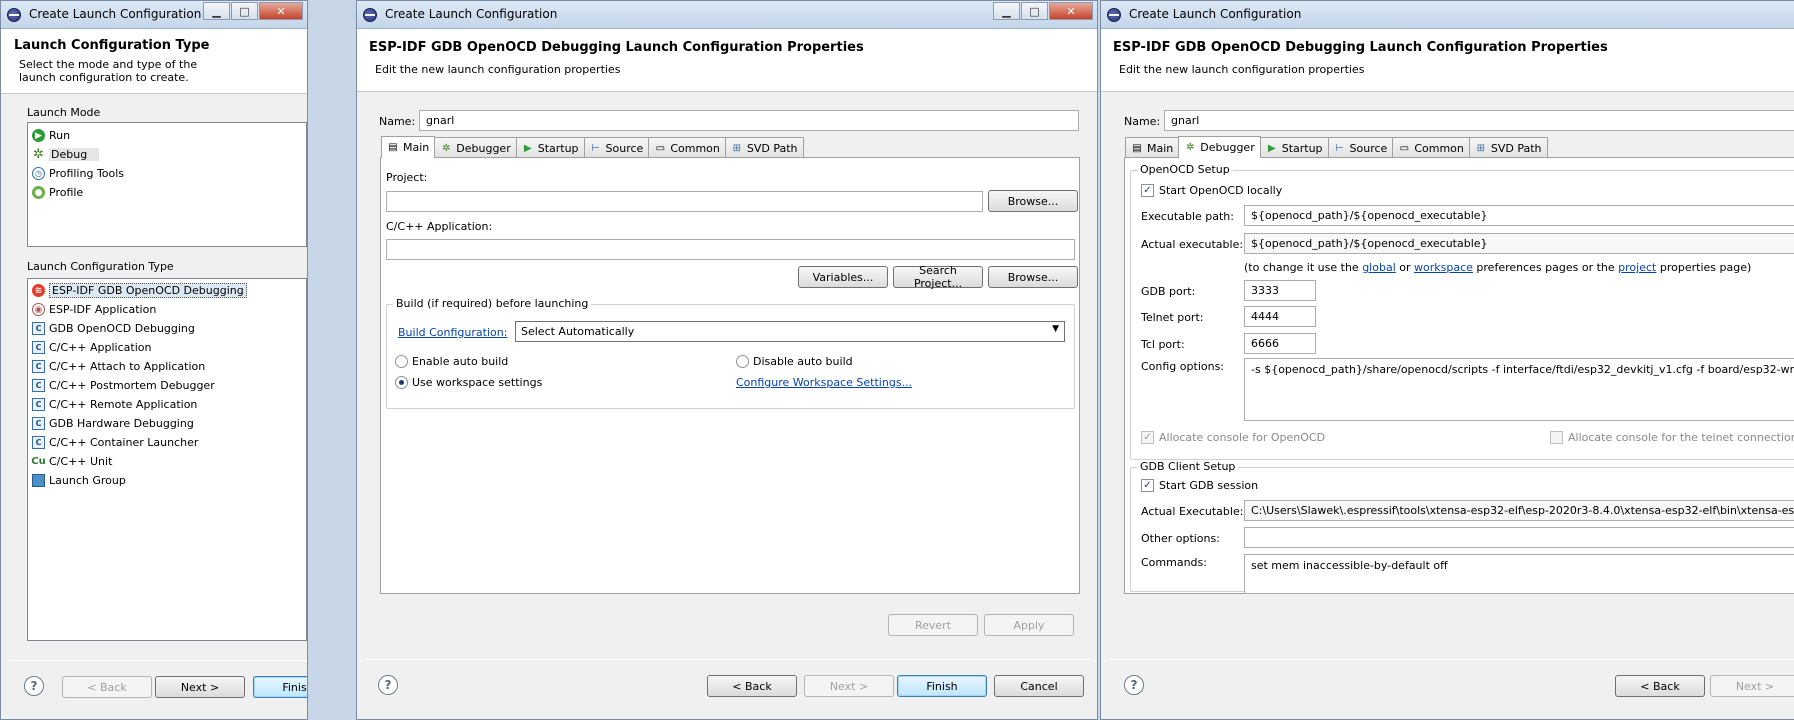  I want to click on launch-mode-profiling-tools: ◷ Profiling Tools, so click(78, 173).